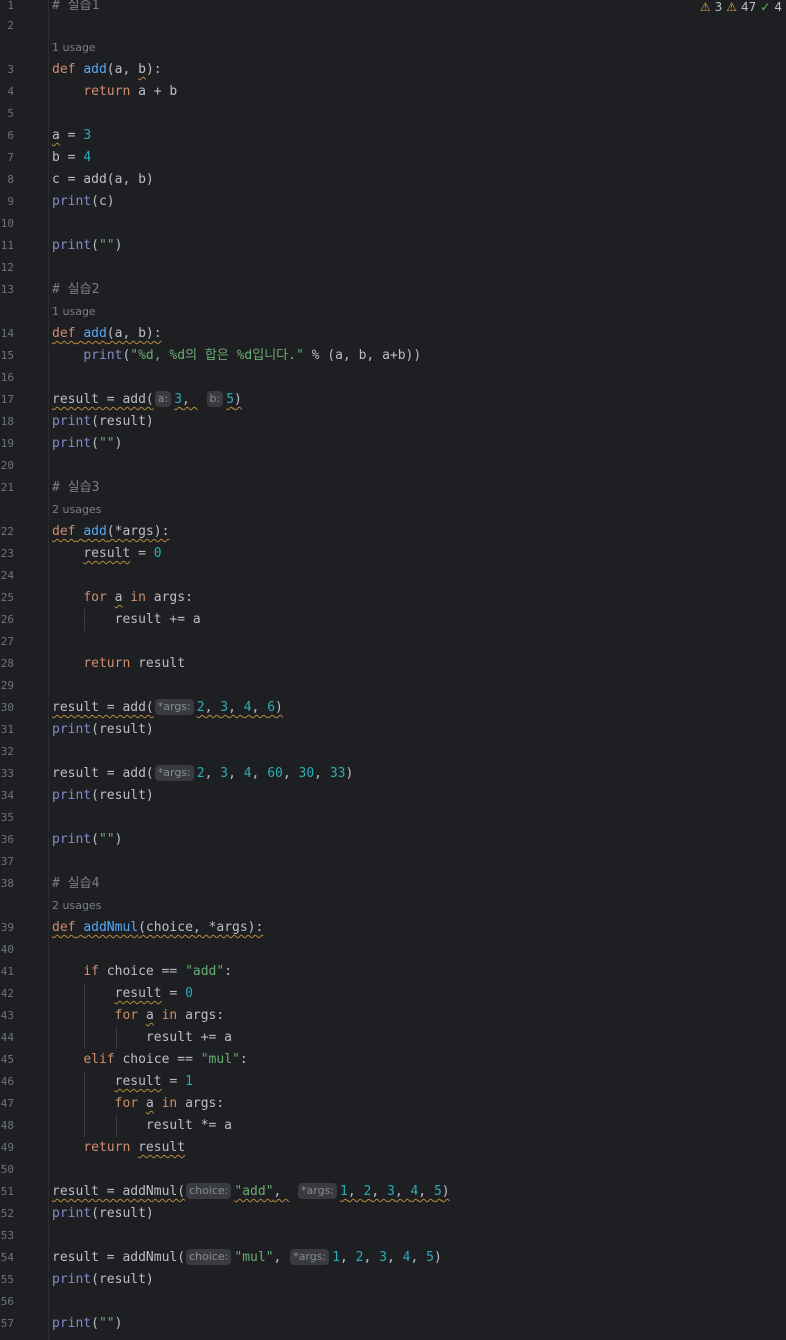 The width and height of the screenshot is (786, 1340). Describe the element at coordinates (393, 1104) in the screenshot. I see `code-line: 47 for a in args:` at that location.